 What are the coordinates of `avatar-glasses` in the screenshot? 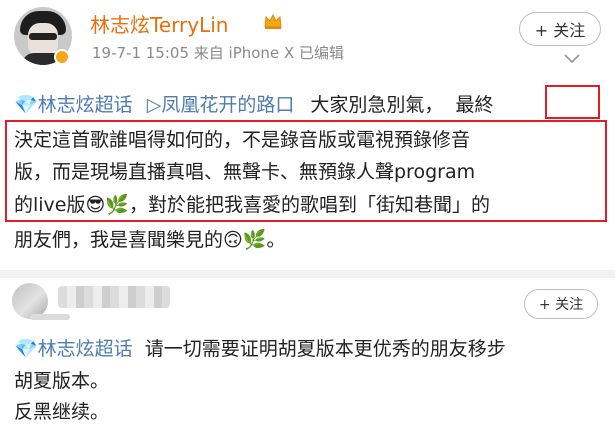 It's located at (43, 36).